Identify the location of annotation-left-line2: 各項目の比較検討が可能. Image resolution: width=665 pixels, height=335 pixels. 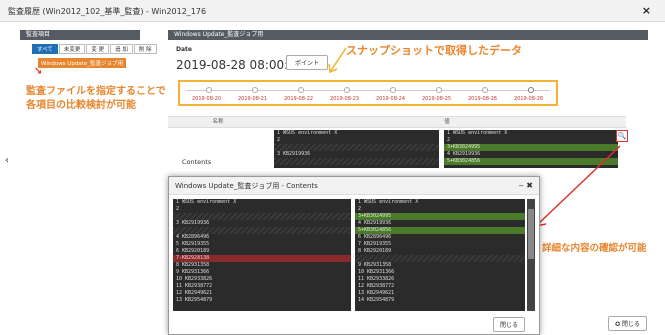
(81, 105).